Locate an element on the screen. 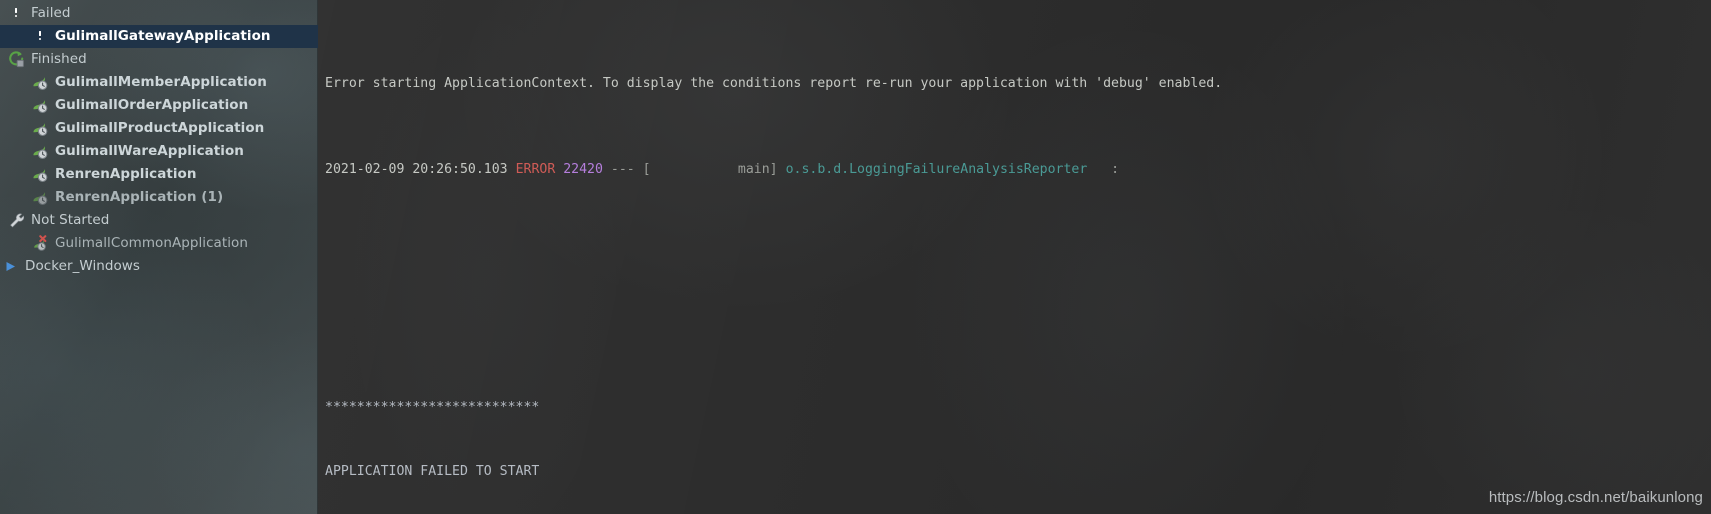  tree-node-label: Docker_Windows is located at coordinates (82, 266).